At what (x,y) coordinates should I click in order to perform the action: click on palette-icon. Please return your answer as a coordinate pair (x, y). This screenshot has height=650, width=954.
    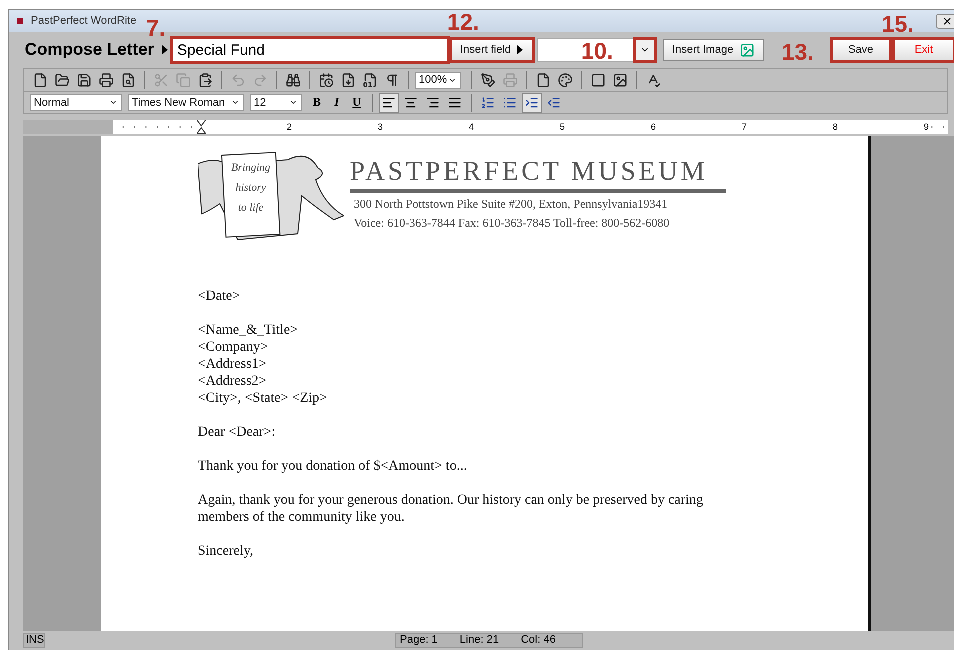
    Looking at the image, I should click on (565, 80).